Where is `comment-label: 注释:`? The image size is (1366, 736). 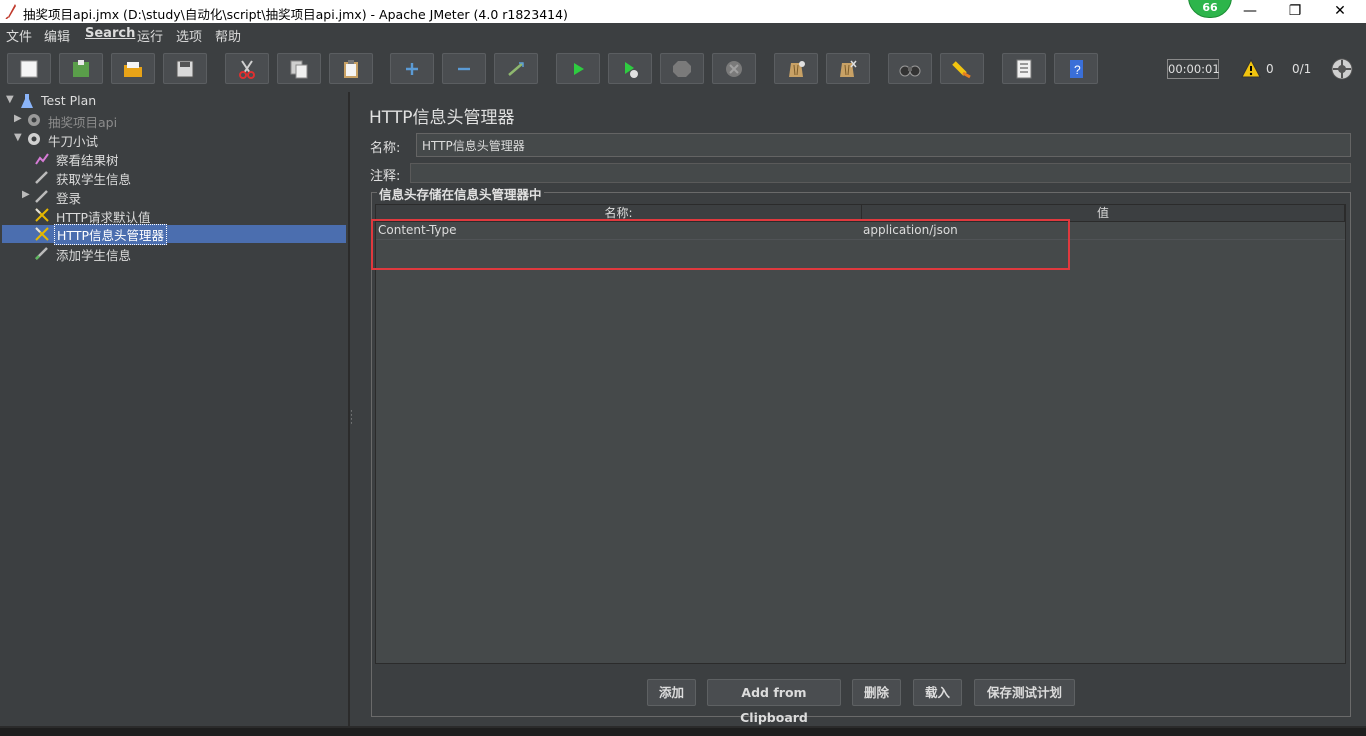
comment-label: 注释: is located at coordinates (385, 176).